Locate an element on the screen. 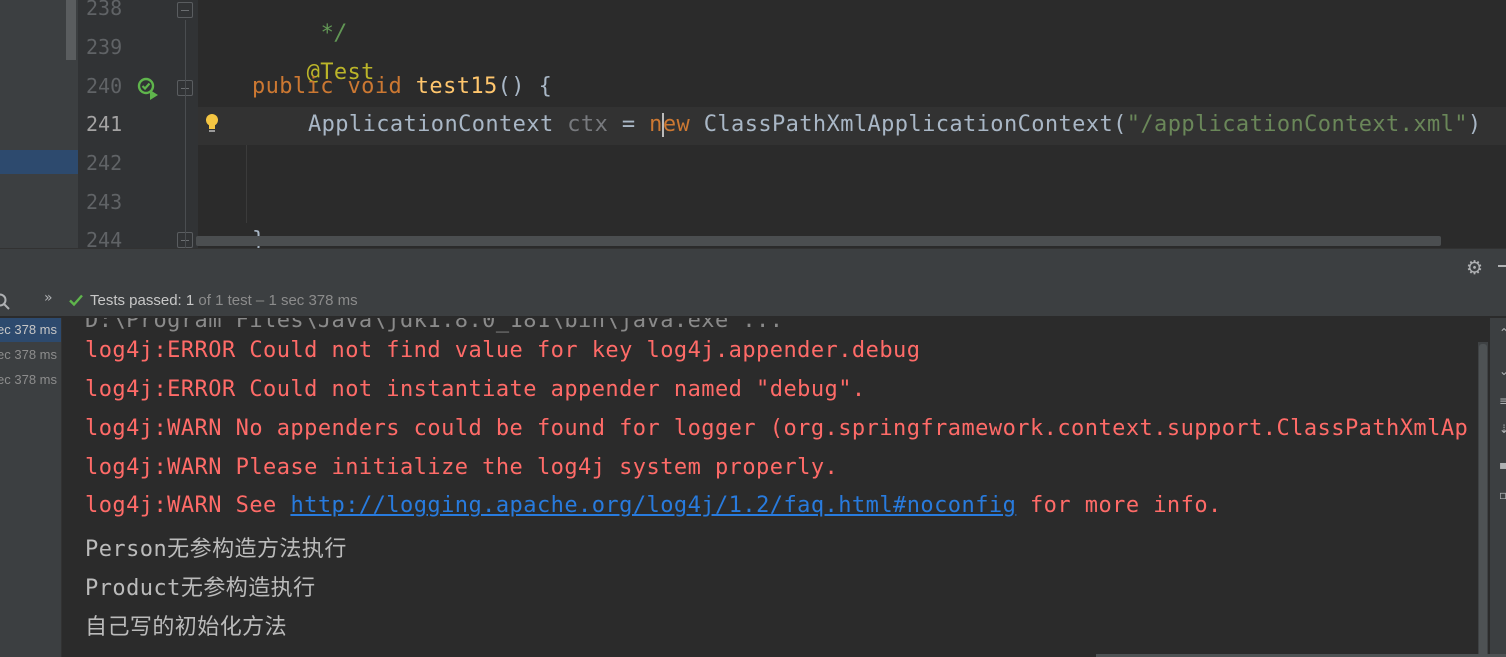  gear-icon: ⚙ is located at coordinates (1476, 268).